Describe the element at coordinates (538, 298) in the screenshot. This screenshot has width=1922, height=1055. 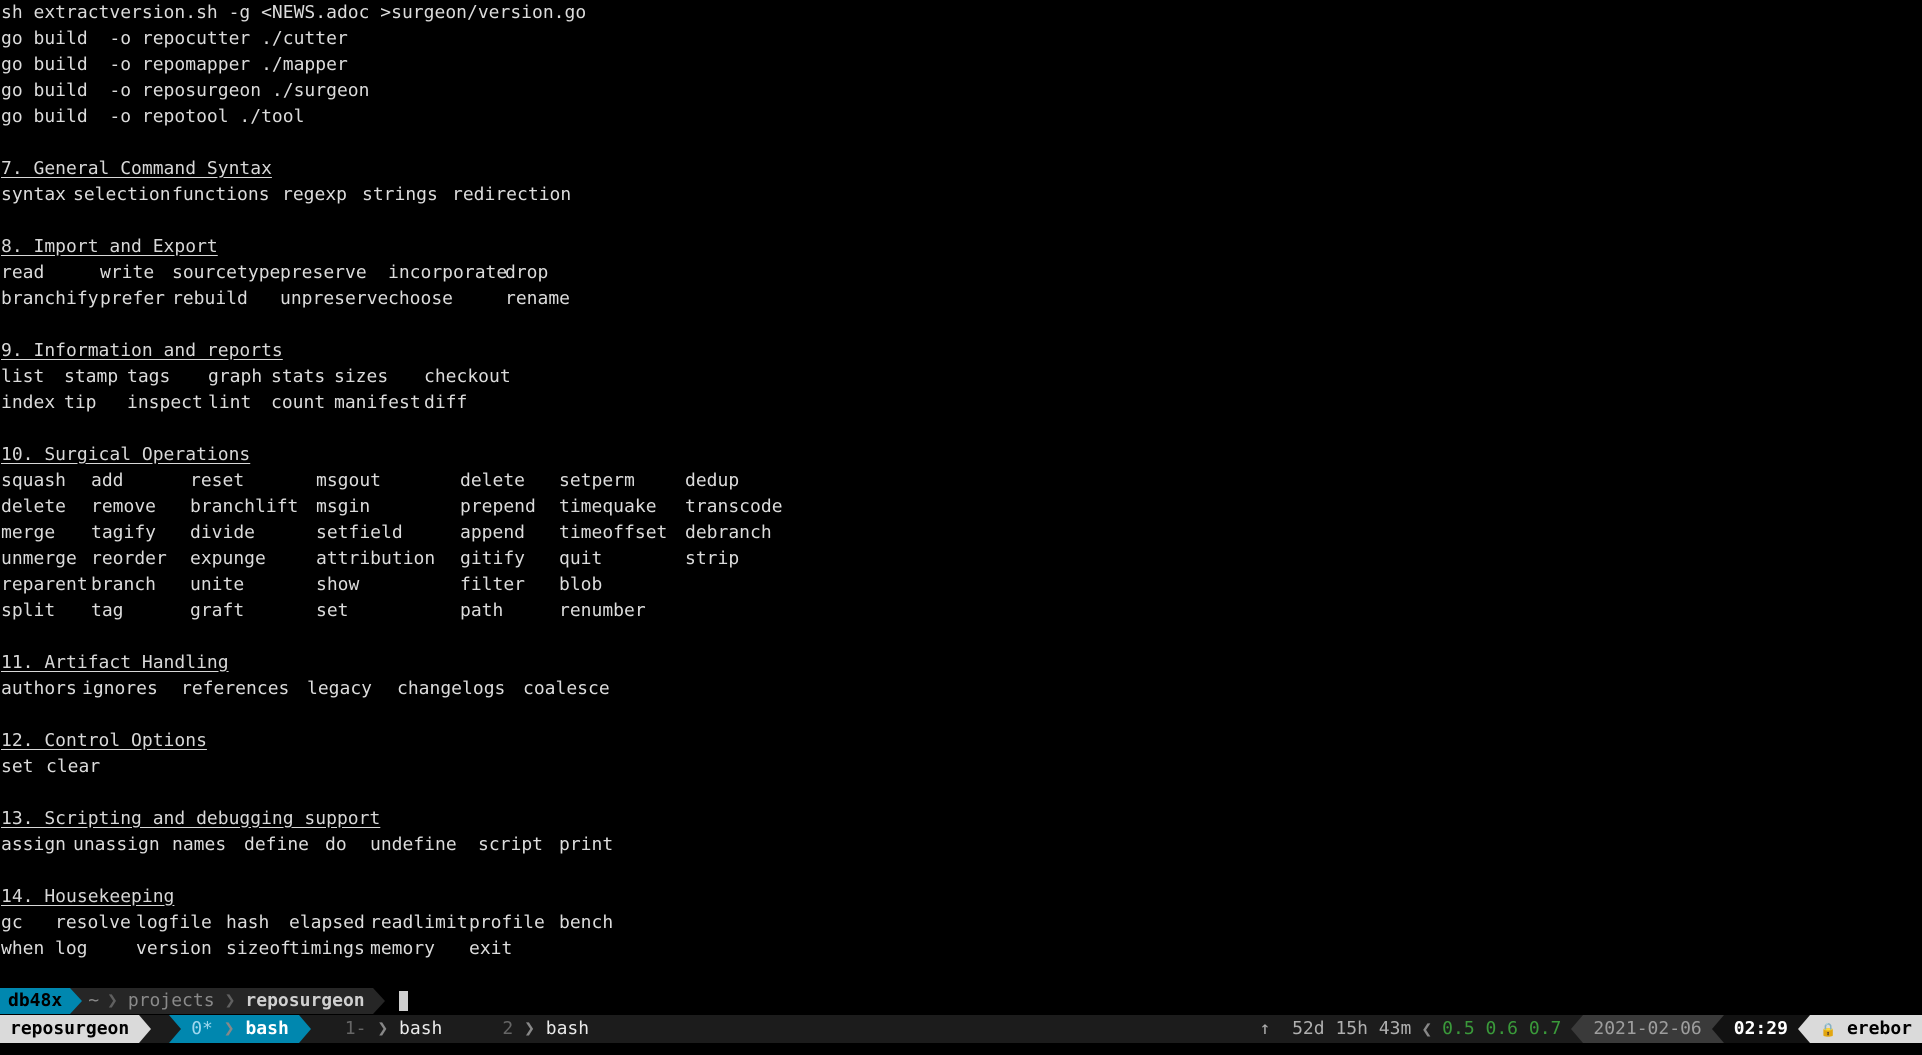
I see `command-name: rename` at that location.